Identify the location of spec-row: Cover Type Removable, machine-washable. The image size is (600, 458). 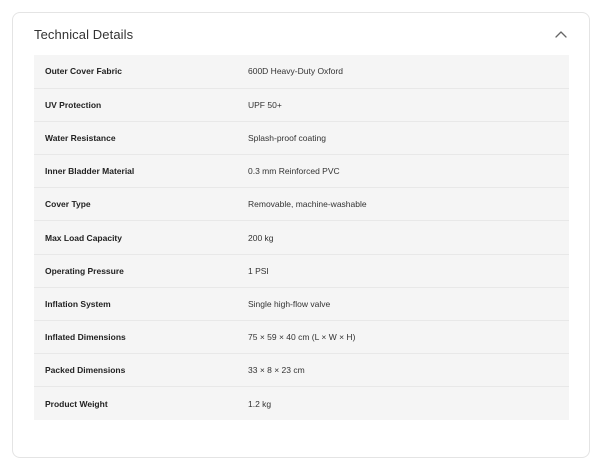
(301, 204).